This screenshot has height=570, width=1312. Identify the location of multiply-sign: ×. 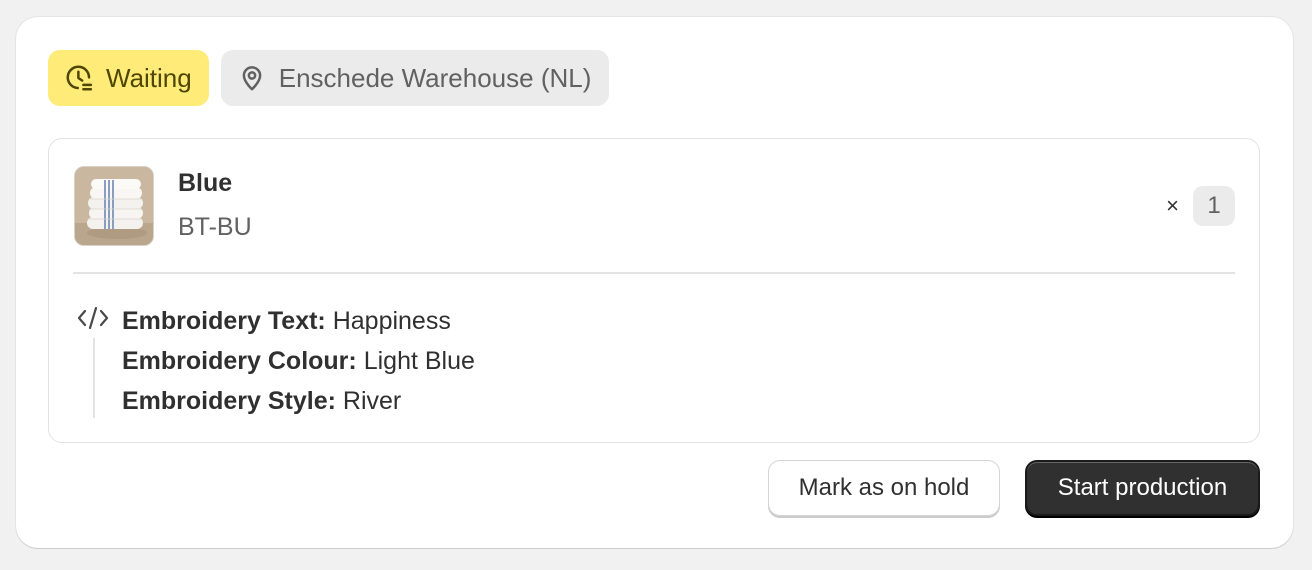
(1172, 205).